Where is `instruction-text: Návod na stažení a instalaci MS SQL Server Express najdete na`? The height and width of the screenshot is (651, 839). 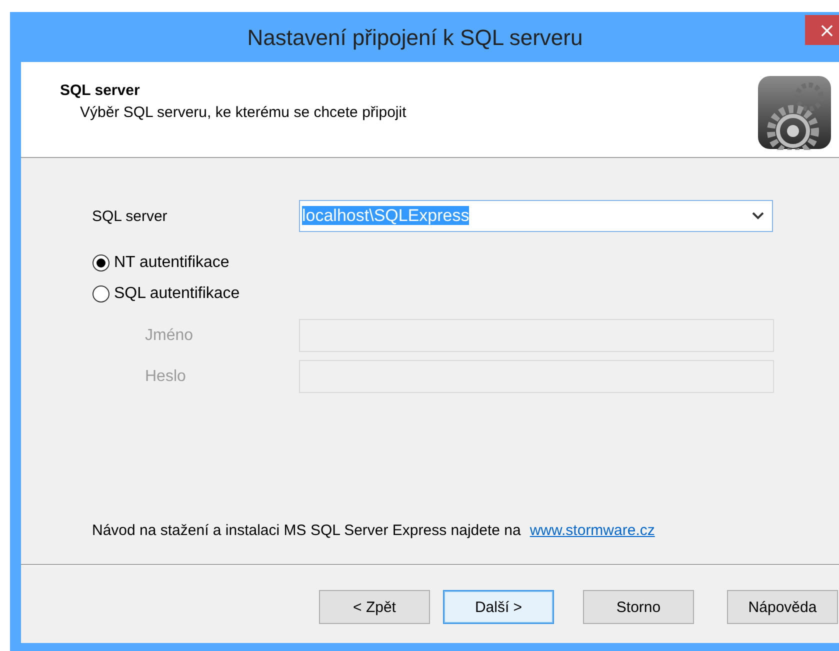
instruction-text: Návod na stažení a instalaci MS SQL Server Express najdete na is located at coordinates (306, 530).